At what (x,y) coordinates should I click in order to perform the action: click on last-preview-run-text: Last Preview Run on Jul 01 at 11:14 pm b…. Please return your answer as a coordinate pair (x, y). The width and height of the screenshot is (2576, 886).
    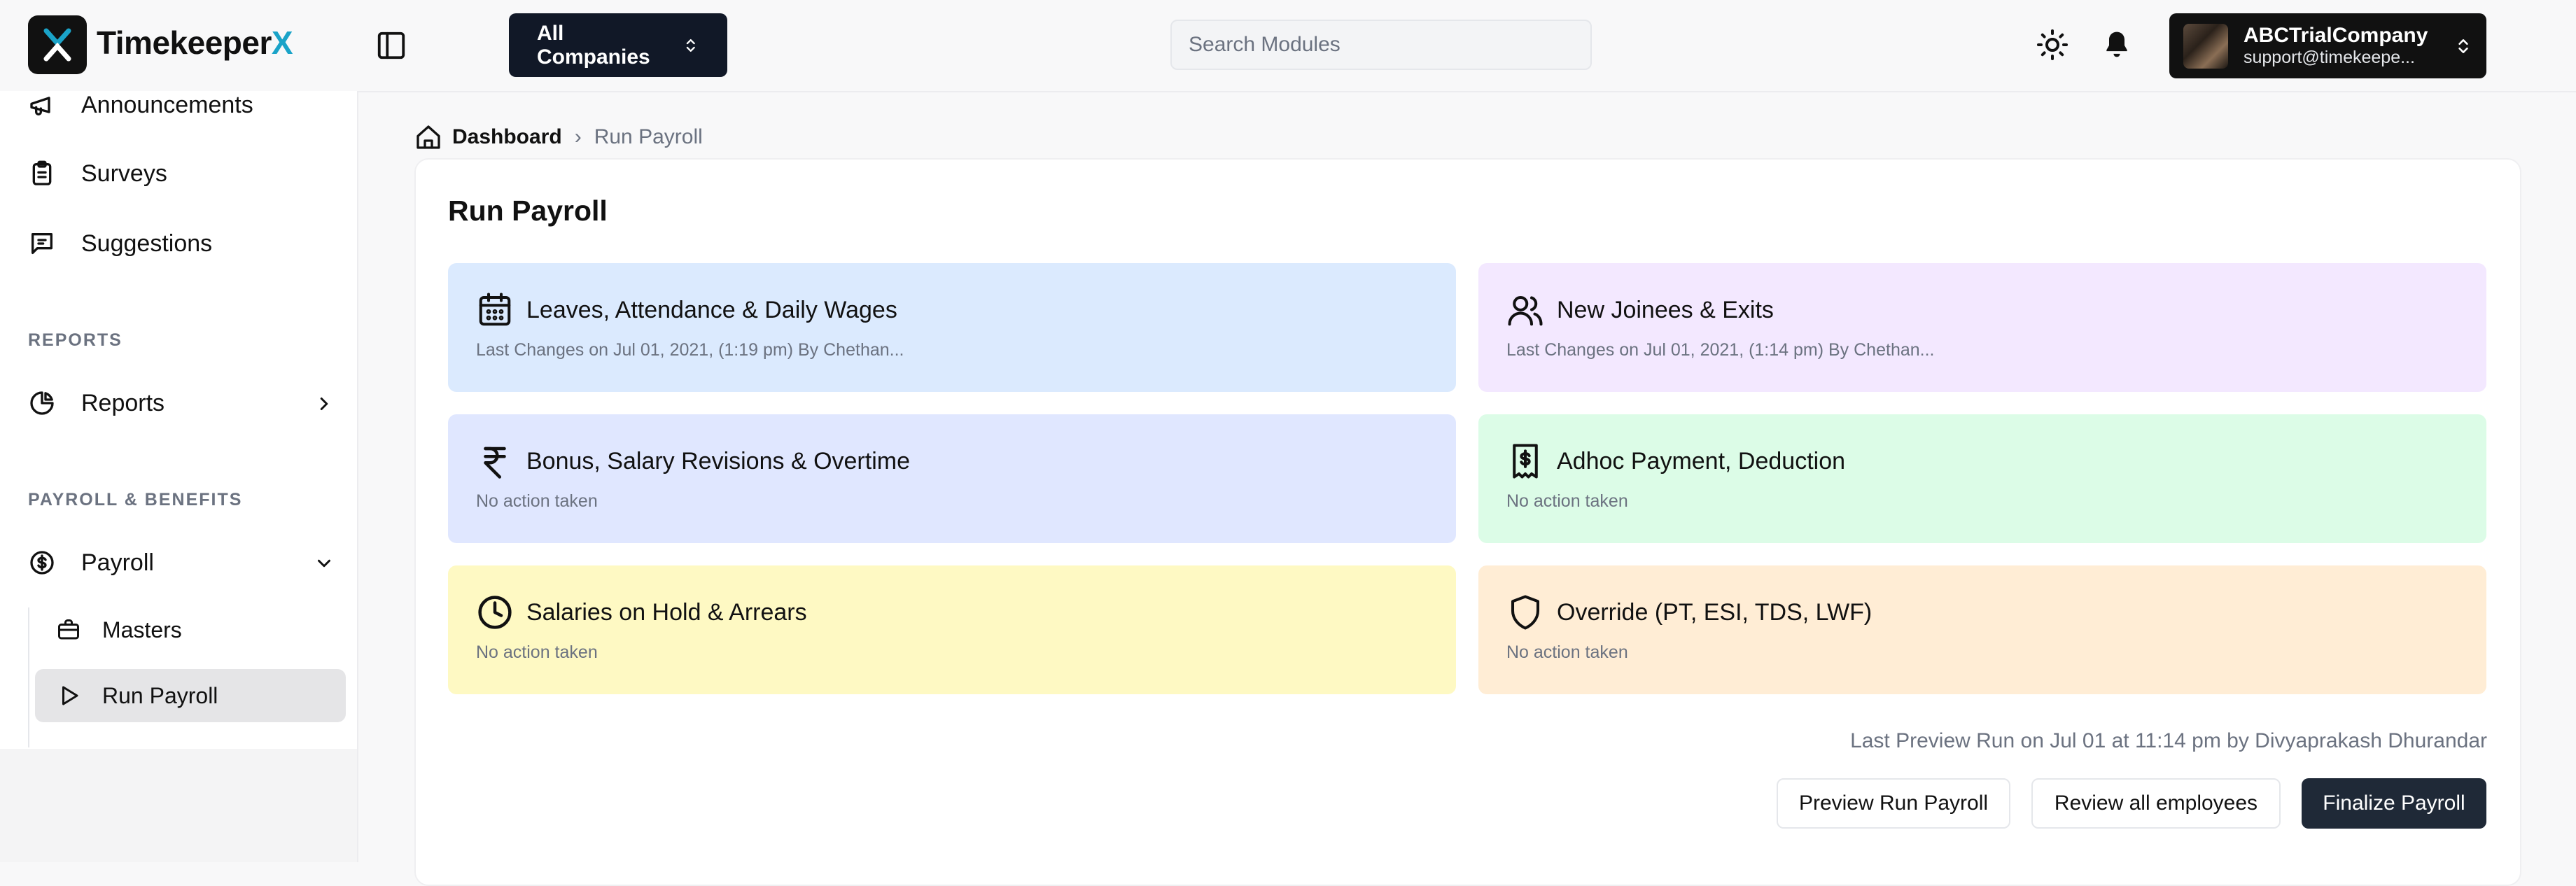
    Looking at the image, I should click on (2168, 740).